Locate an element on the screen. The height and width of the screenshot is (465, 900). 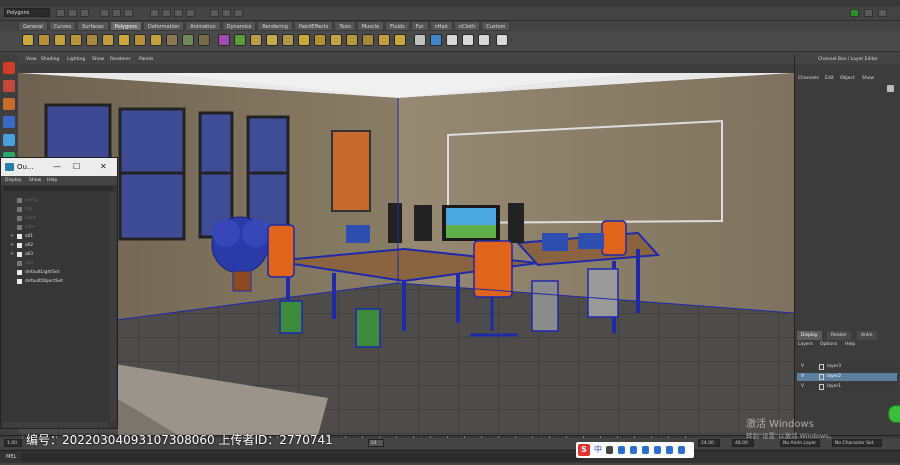
ime-logo-icon: S is located at coordinates (584, 450).